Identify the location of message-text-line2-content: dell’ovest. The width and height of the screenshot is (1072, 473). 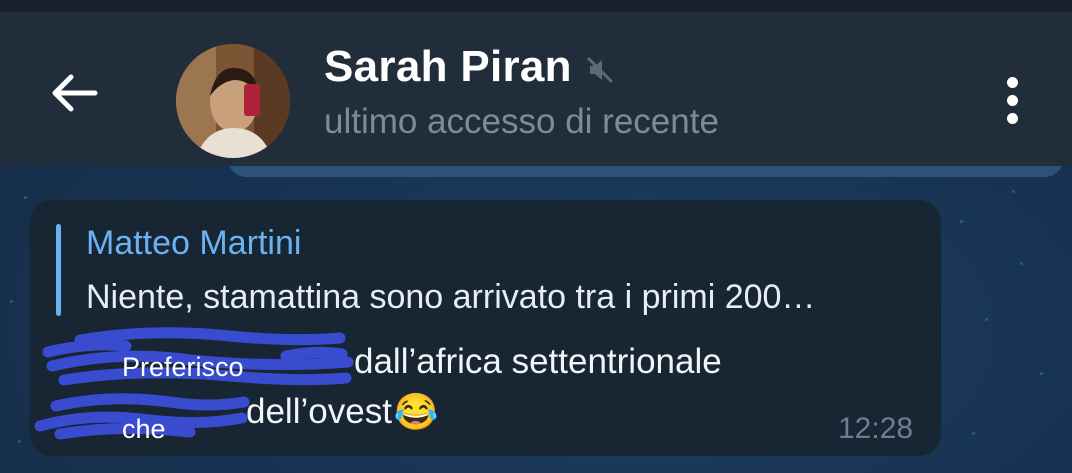
(319, 411).